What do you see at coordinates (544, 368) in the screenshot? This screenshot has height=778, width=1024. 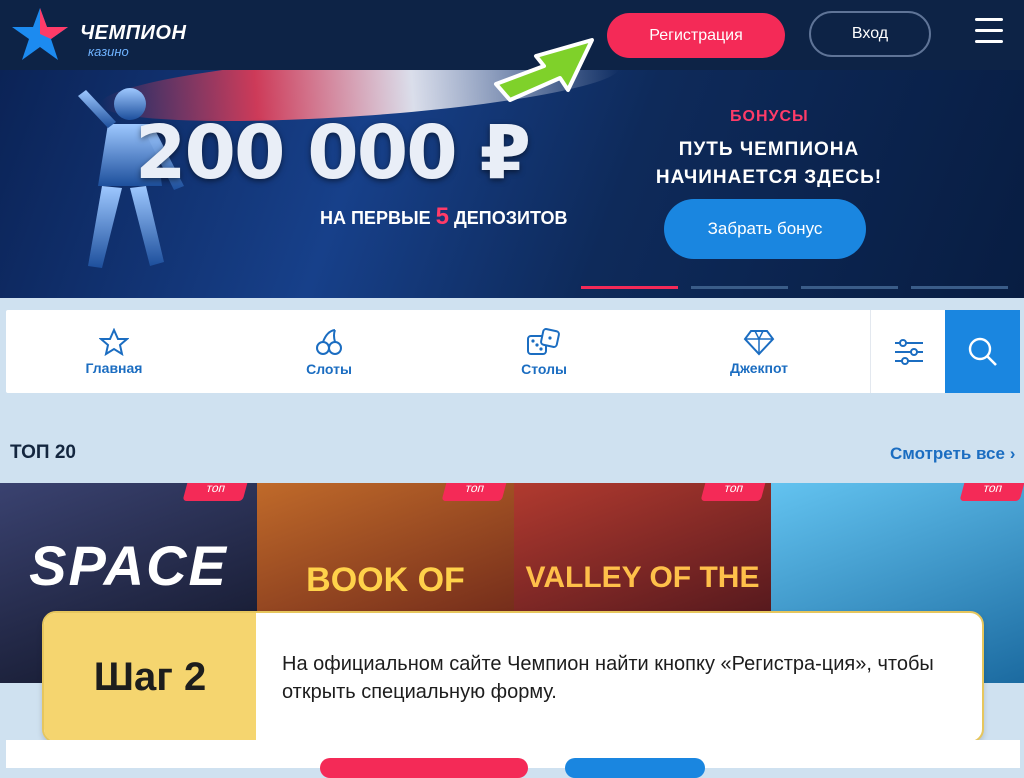 I see `nav-item-label: Столы` at bounding box center [544, 368].